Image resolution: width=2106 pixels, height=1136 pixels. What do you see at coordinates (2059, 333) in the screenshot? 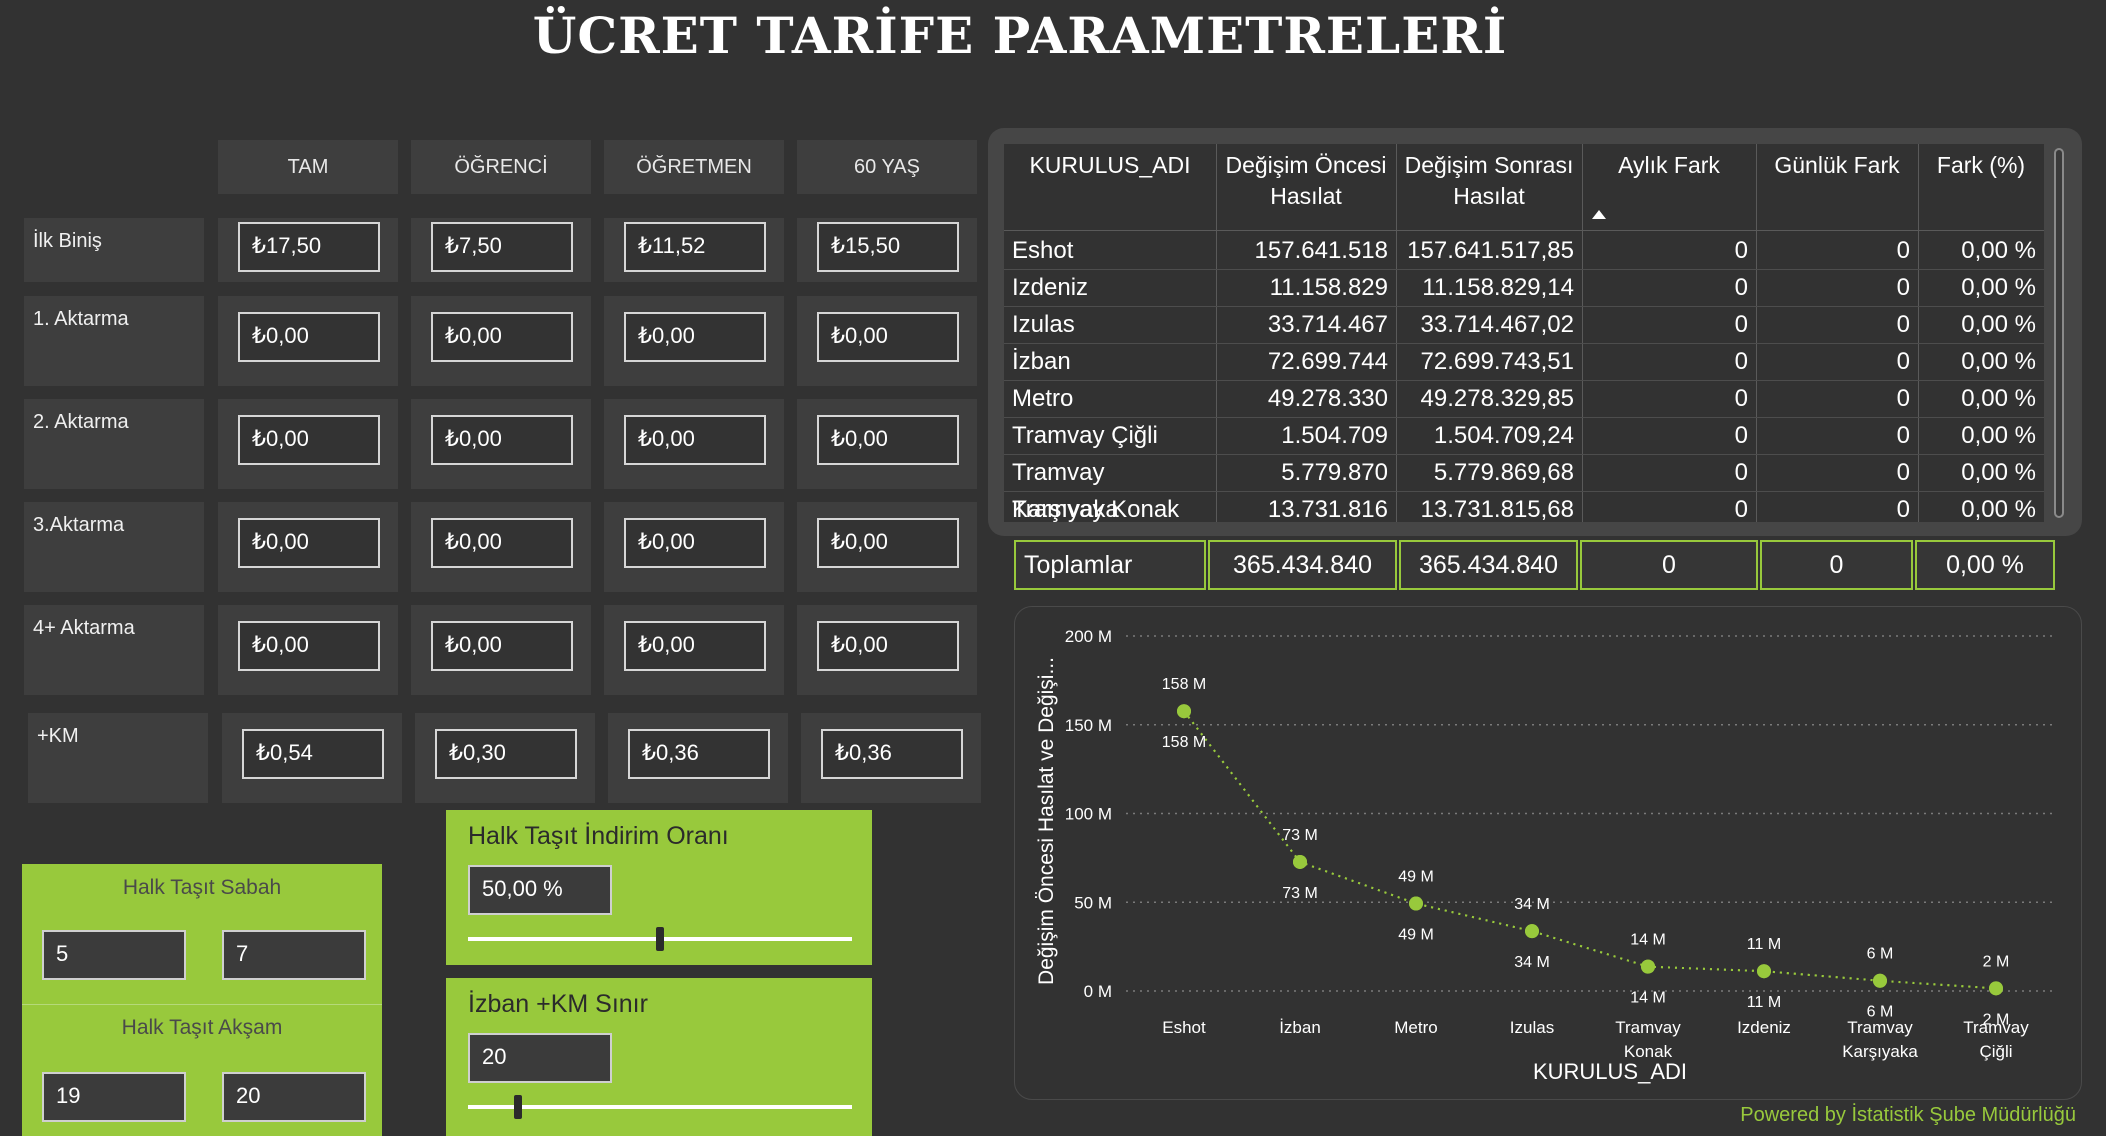
I see `table-scrollbar` at bounding box center [2059, 333].